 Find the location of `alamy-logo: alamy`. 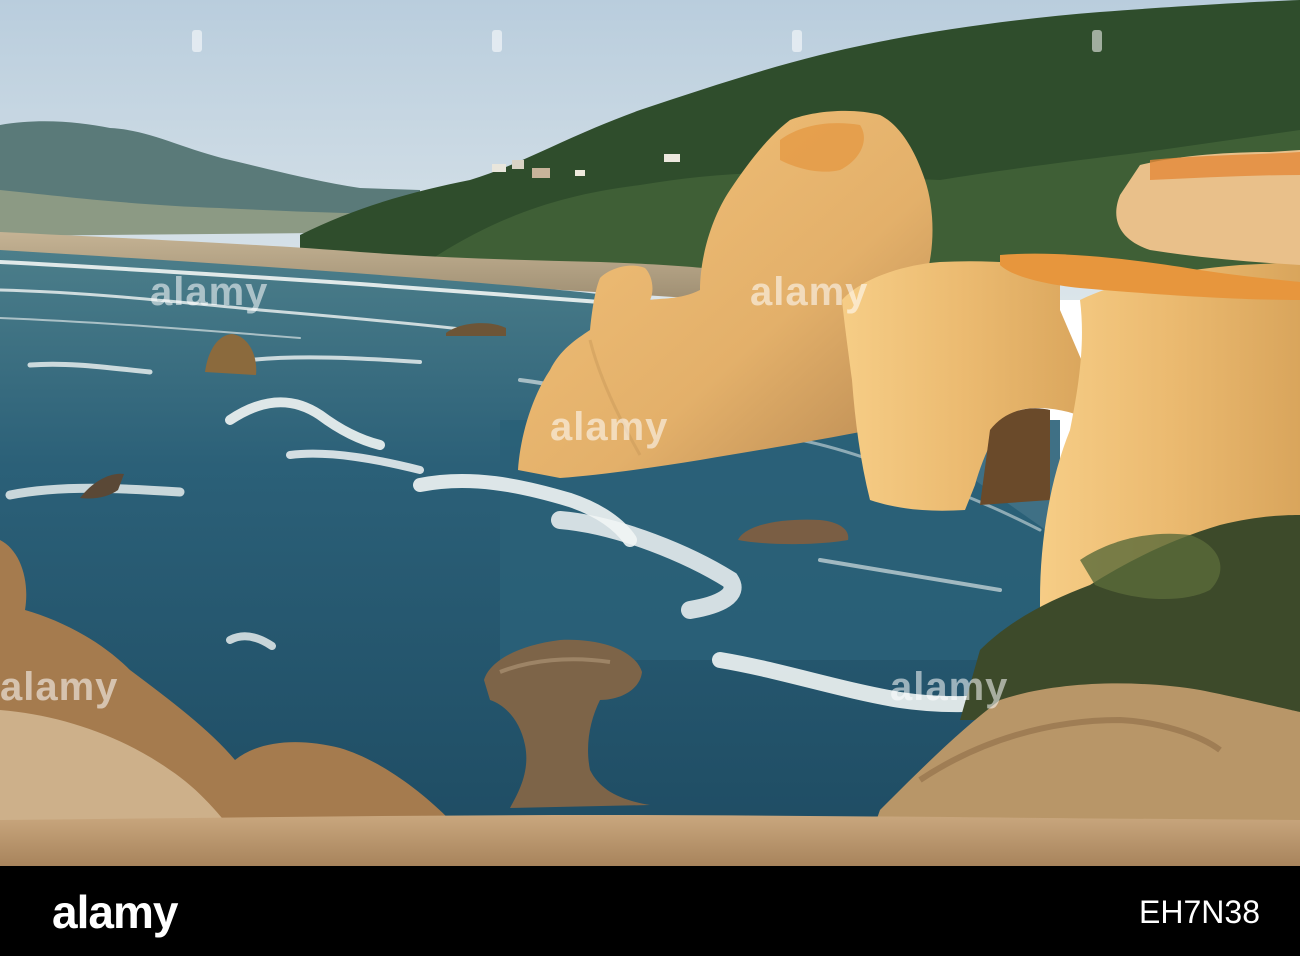

alamy-logo: alamy is located at coordinates (115, 912).